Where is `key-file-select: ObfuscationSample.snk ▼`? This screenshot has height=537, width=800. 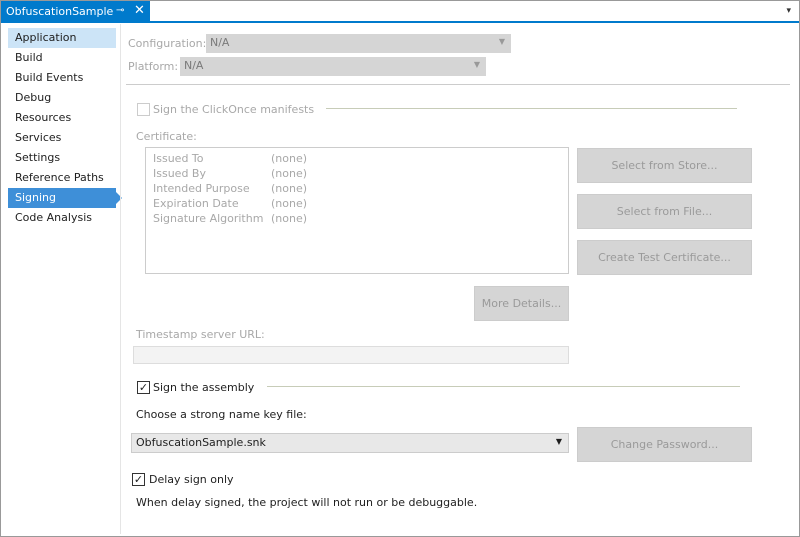
key-file-select: ObfuscationSample.snk ▼ is located at coordinates (350, 443).